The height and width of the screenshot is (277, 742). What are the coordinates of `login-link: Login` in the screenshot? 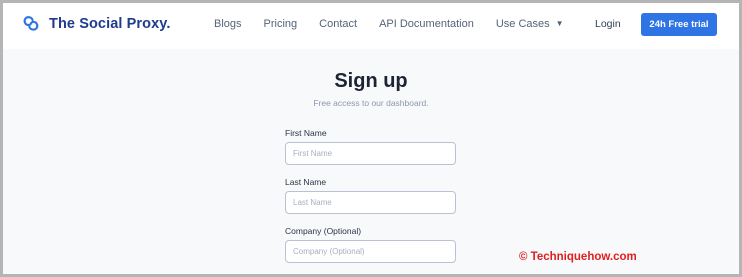 It's located at (608, 24).